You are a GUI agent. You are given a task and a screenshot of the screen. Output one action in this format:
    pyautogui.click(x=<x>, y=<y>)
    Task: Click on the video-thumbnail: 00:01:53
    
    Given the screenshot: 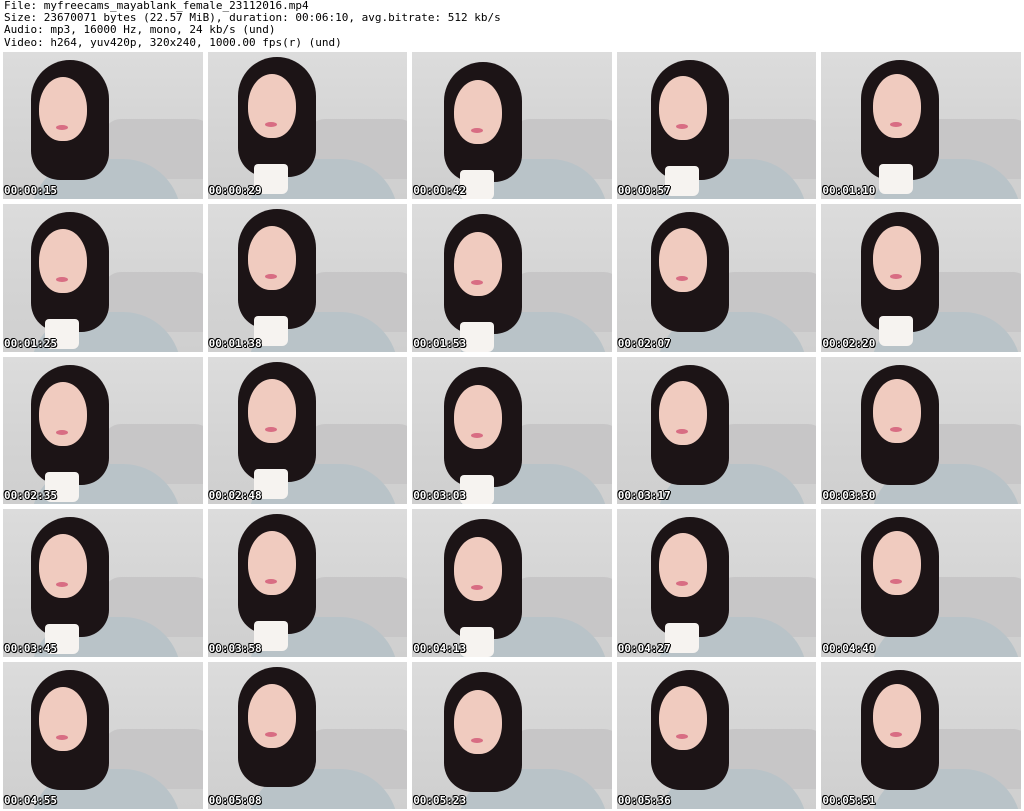 What is the action you would take?
    pyautogui.click(x=512, y=278)
    